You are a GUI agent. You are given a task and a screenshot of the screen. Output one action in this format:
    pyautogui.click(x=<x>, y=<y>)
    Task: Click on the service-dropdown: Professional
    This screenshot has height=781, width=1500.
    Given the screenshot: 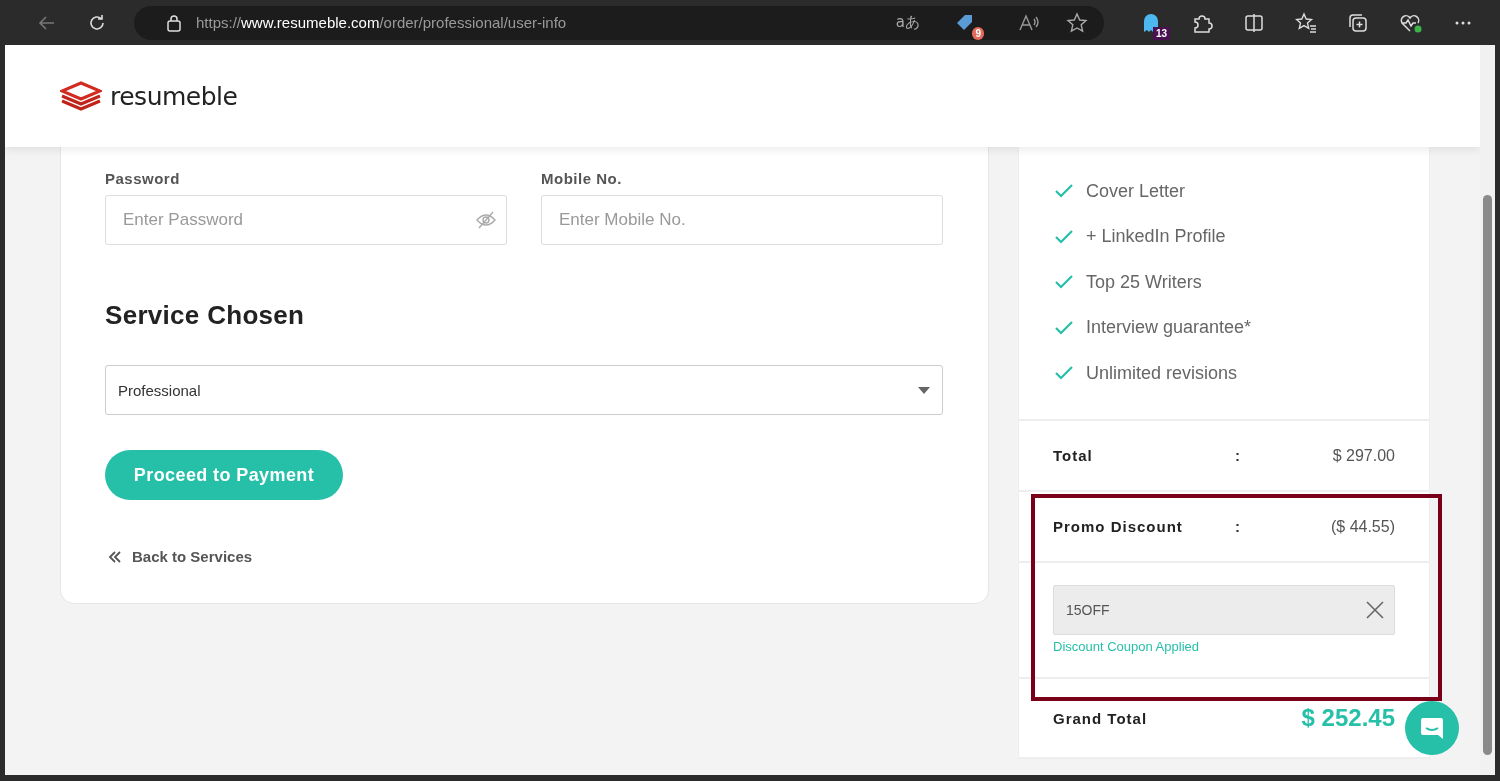 What is the action you would take?
    pyautogui.click(x=524, y=390)
    